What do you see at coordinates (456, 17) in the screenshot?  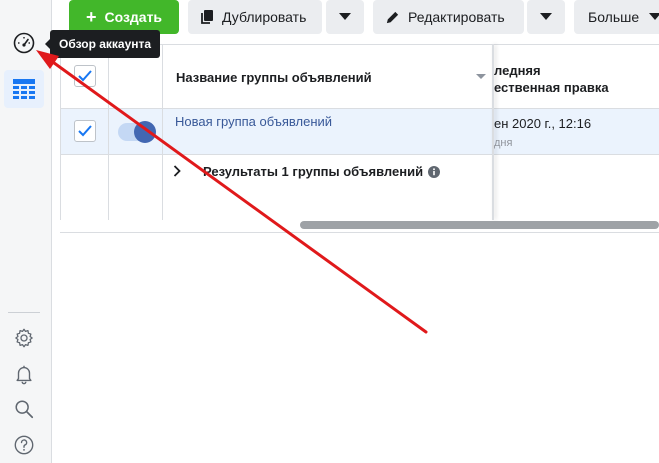 I see `edit-button-label: Редактировать` at bounding box center [456, 17].